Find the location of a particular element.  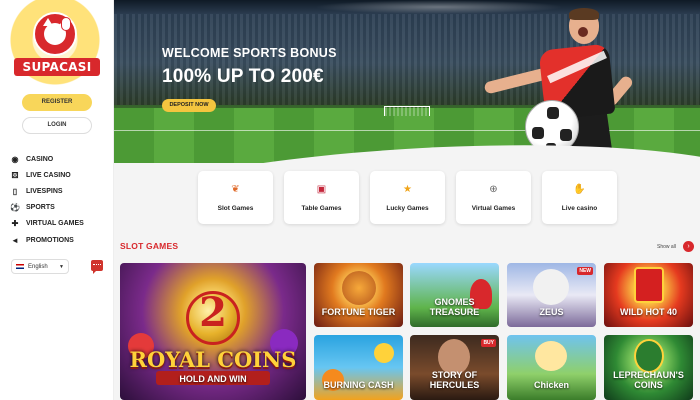

game-tile-royal-coins: 2 ROYAL COINS HOLD AND WIN is located at coordinates (213, 331).